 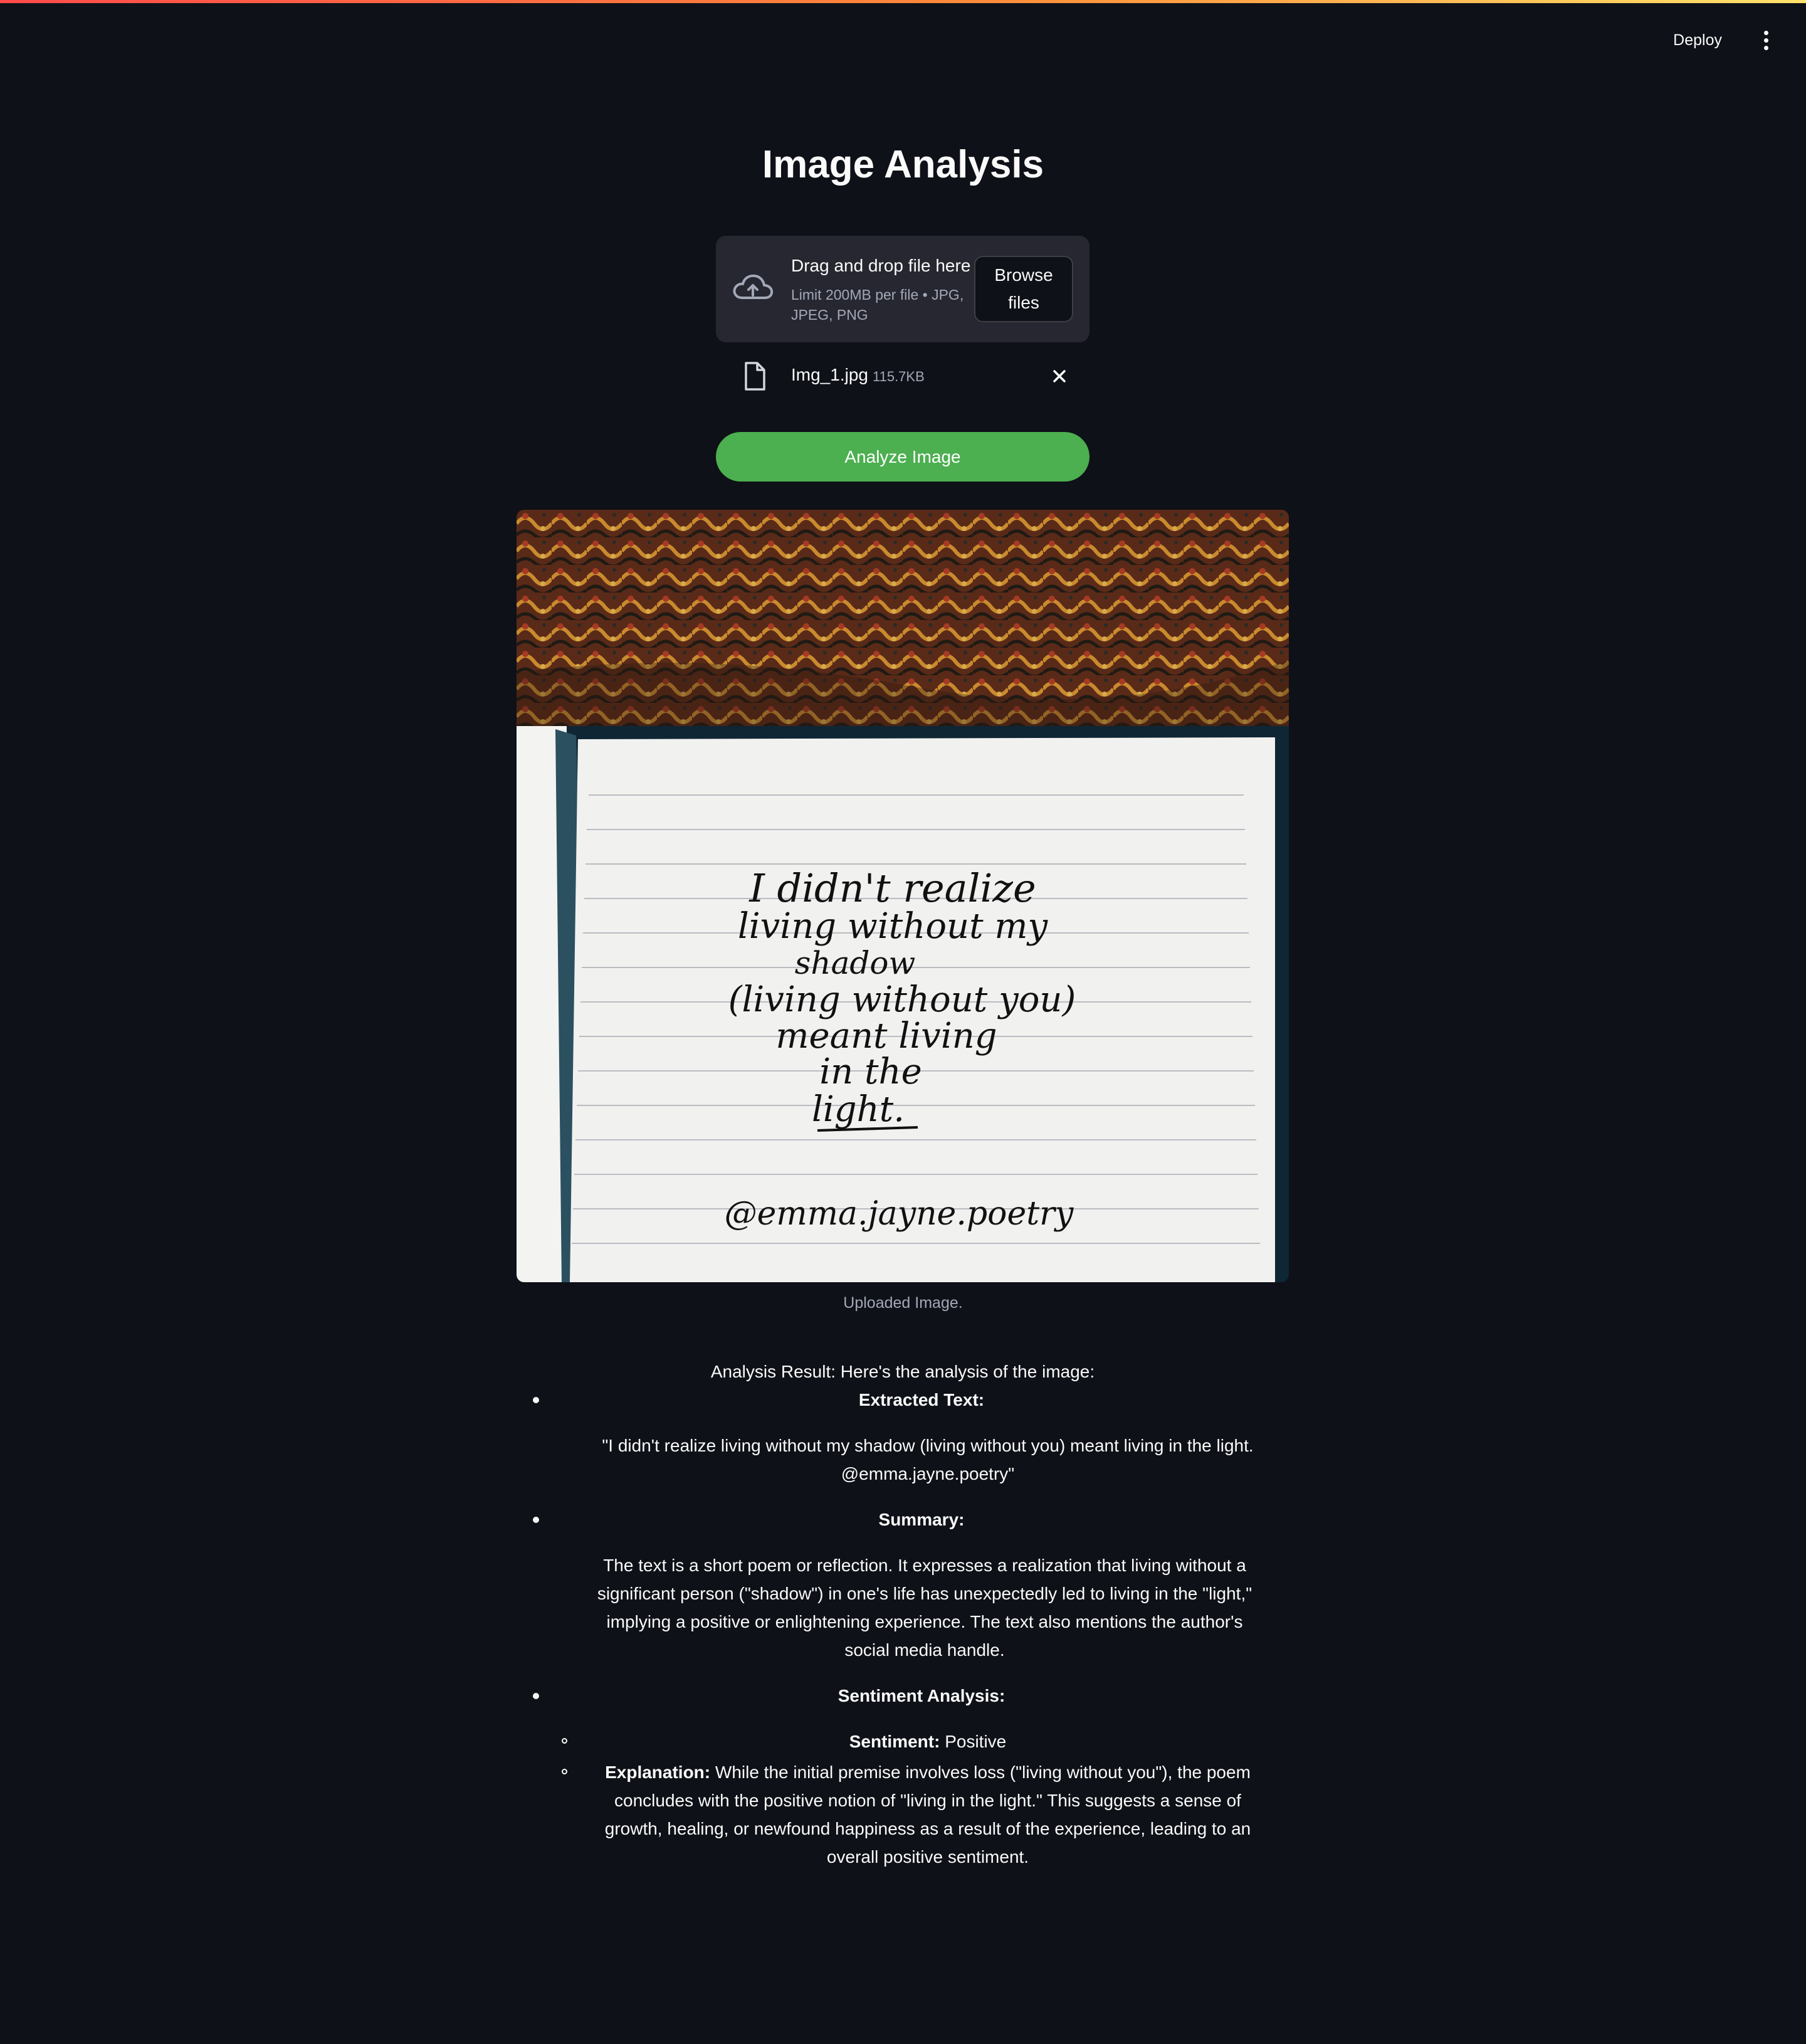 What do you see at coordinates (900, 1214) in the screenshot?
I see `svg-text: @emma.jayne.poetry` at bounding box center [900, 1214].